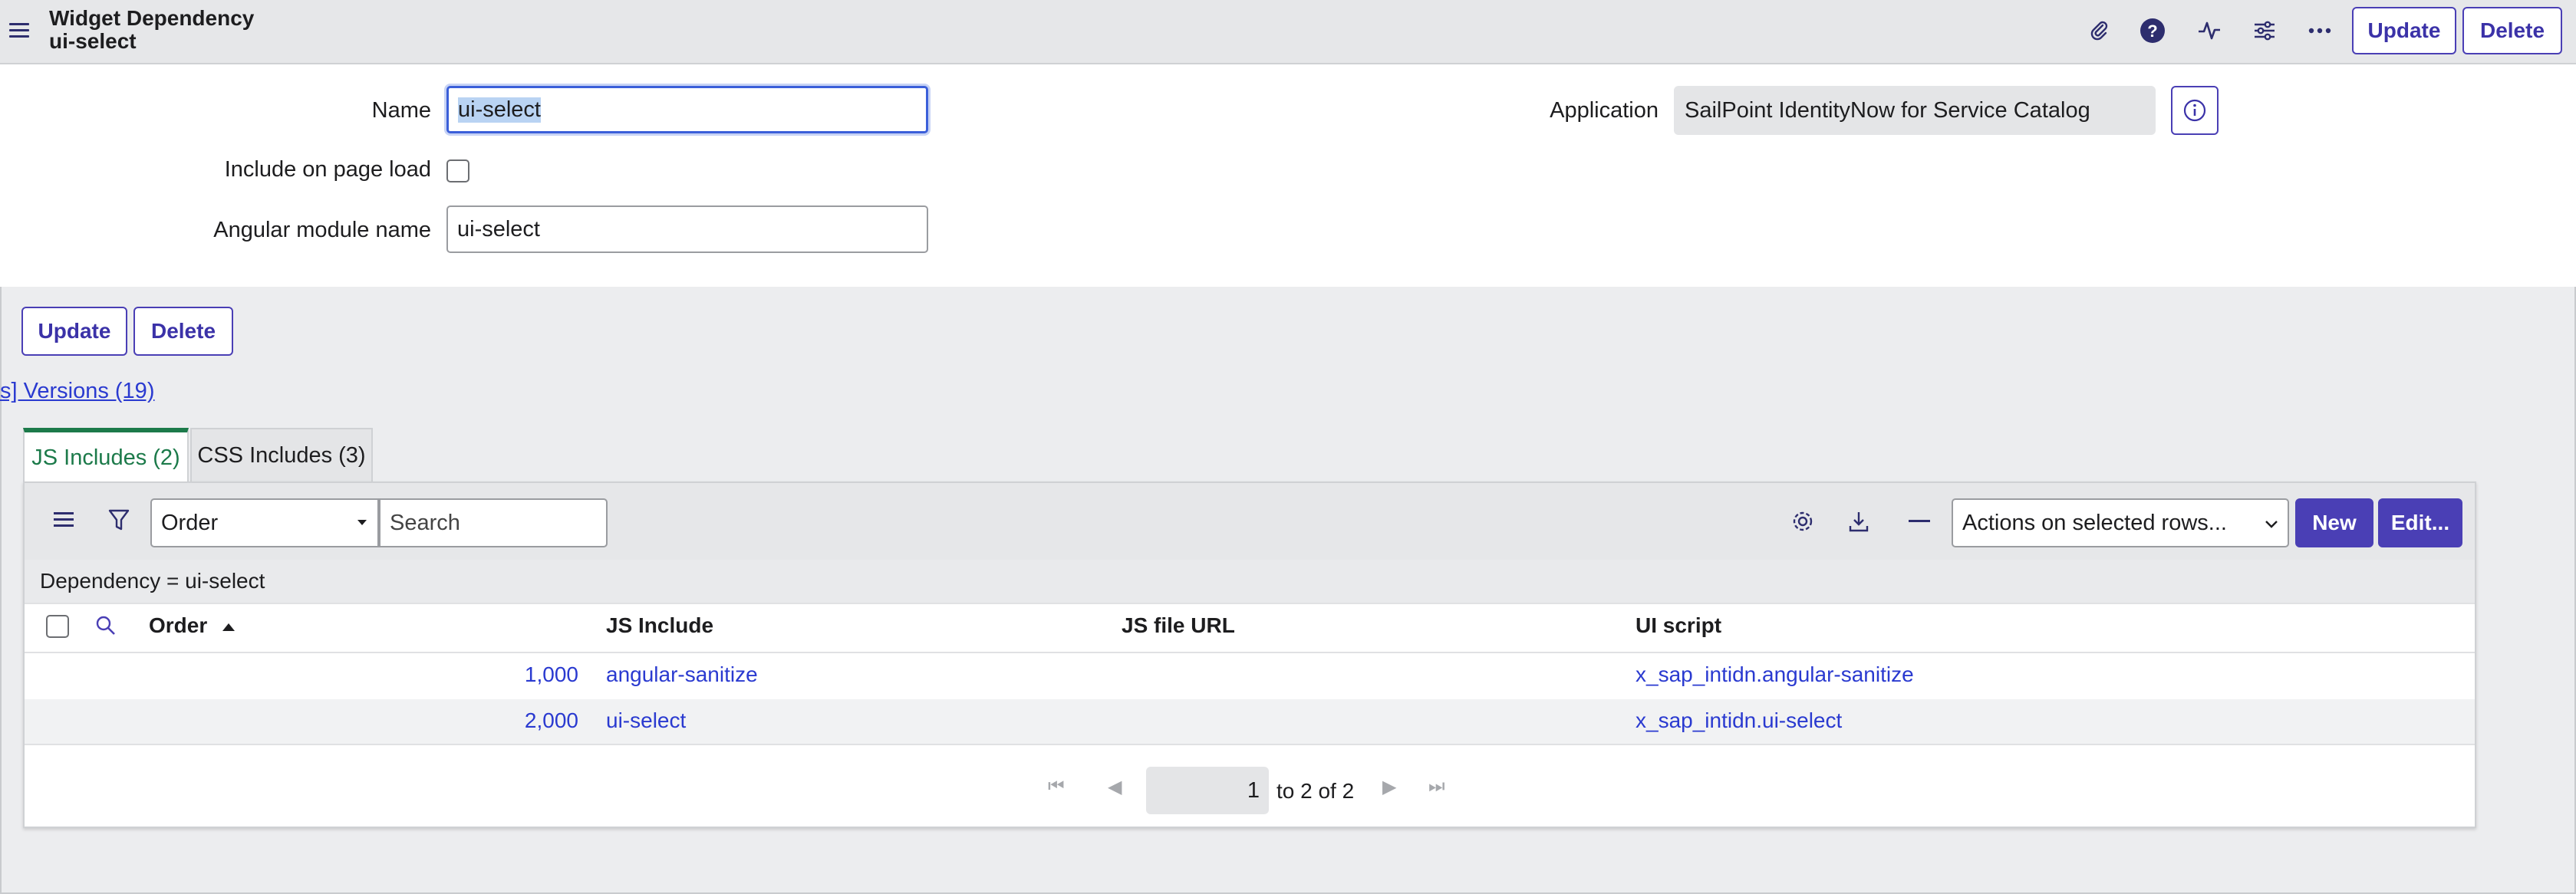  I want to click on angular-module-label: Angular module name, so click(322, 230).